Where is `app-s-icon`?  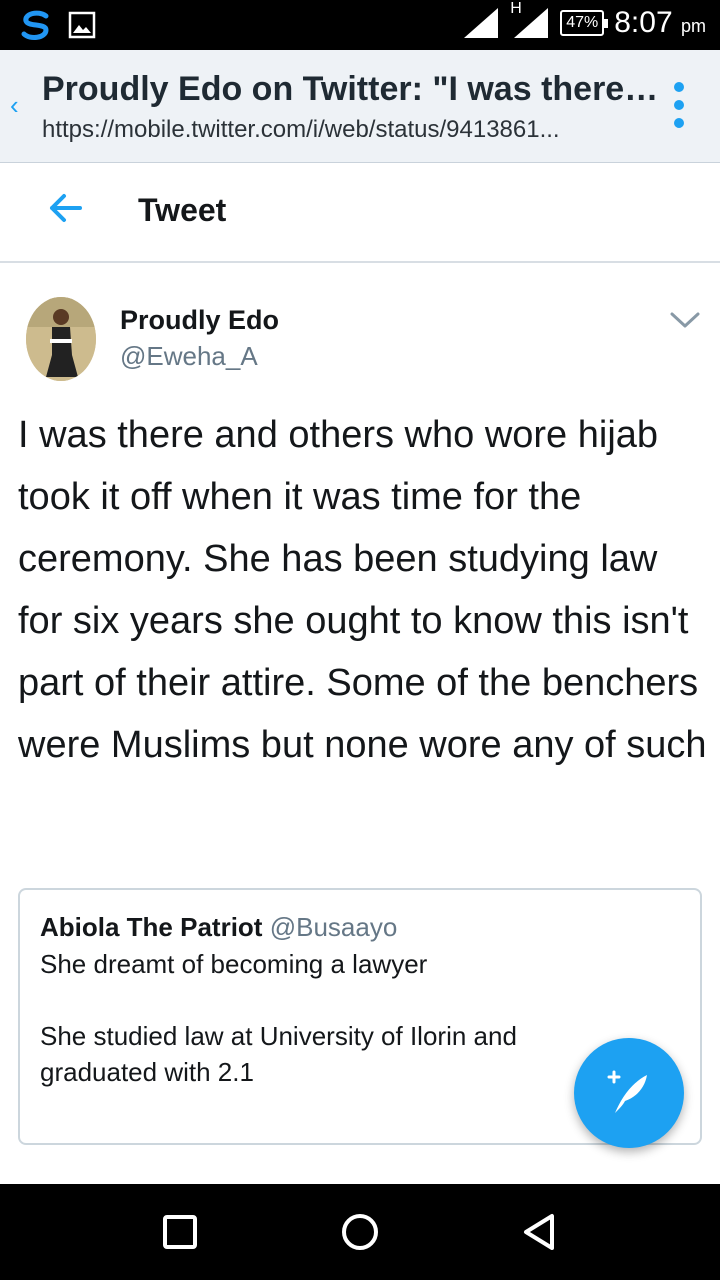
app-s-icon is located at coordinates (35, 25).